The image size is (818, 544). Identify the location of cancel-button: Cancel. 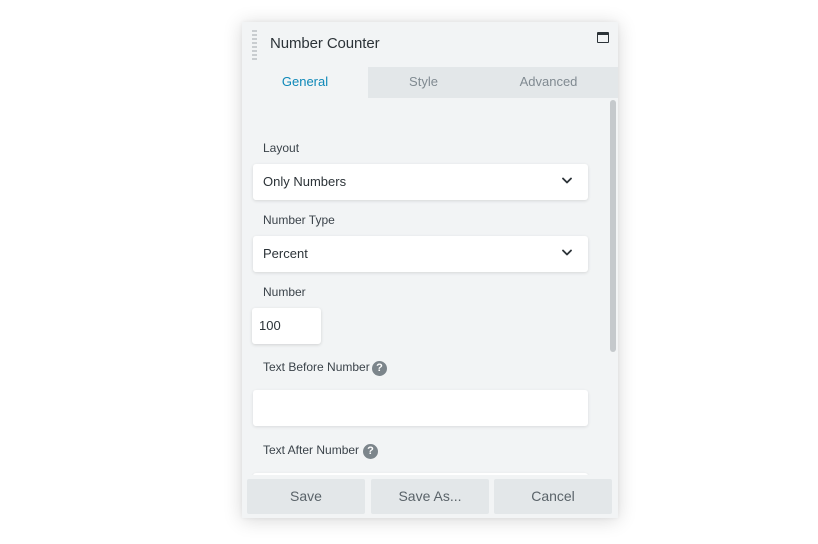
(553, 496).